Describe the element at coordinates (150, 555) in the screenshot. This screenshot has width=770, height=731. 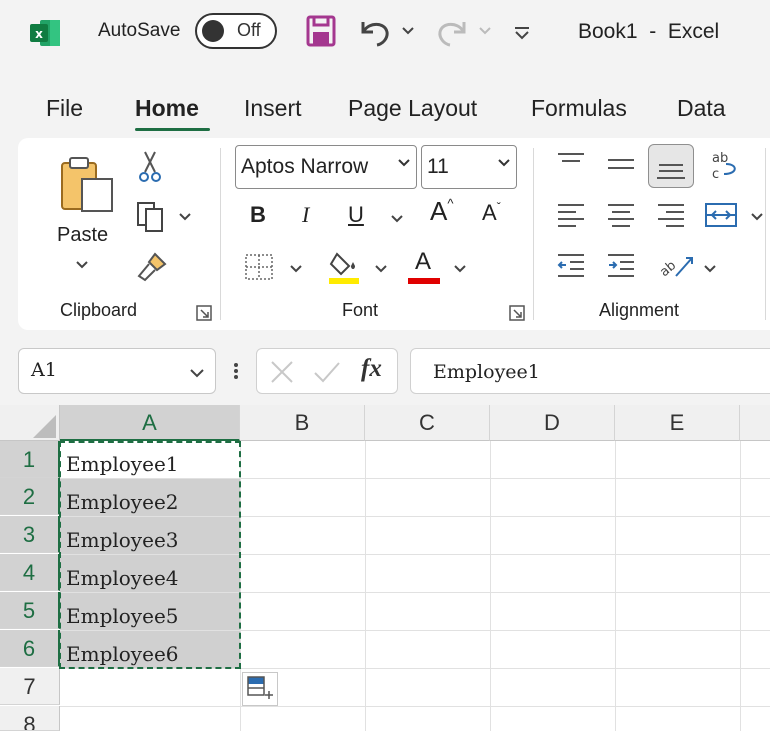
I see `copy-marquee` at that location.